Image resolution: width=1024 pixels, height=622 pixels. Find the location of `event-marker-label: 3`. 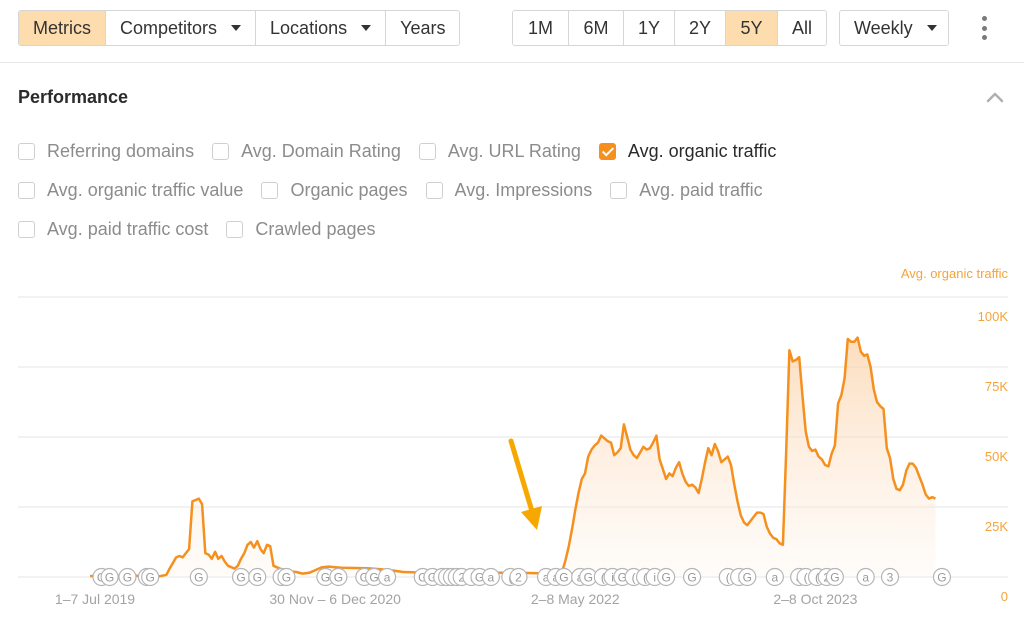

event-marker-label: 3 is located at coordinates (890, 578).